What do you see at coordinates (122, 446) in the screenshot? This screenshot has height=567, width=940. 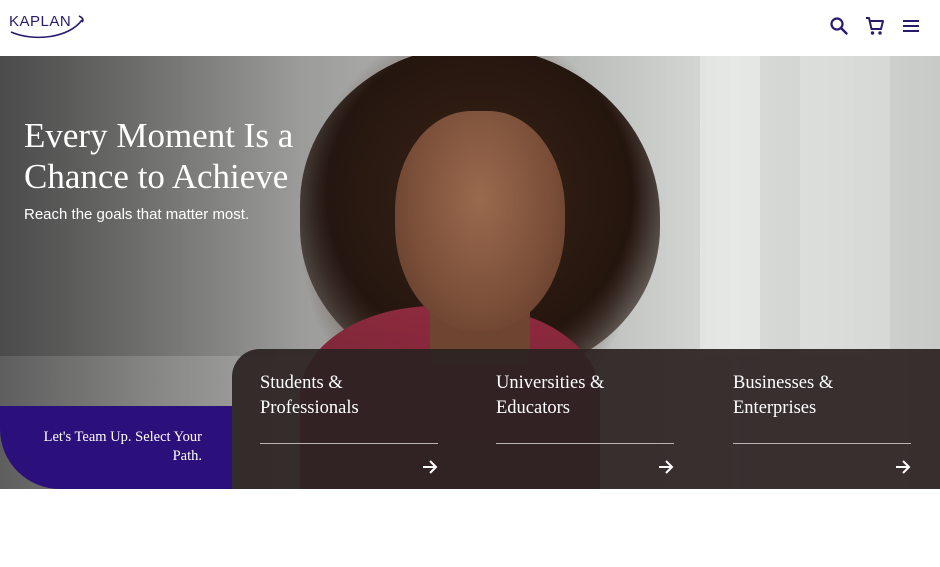 I see `team-up-label: Let's Team Up. Select Your Path.` at bounding box center [122, 446].